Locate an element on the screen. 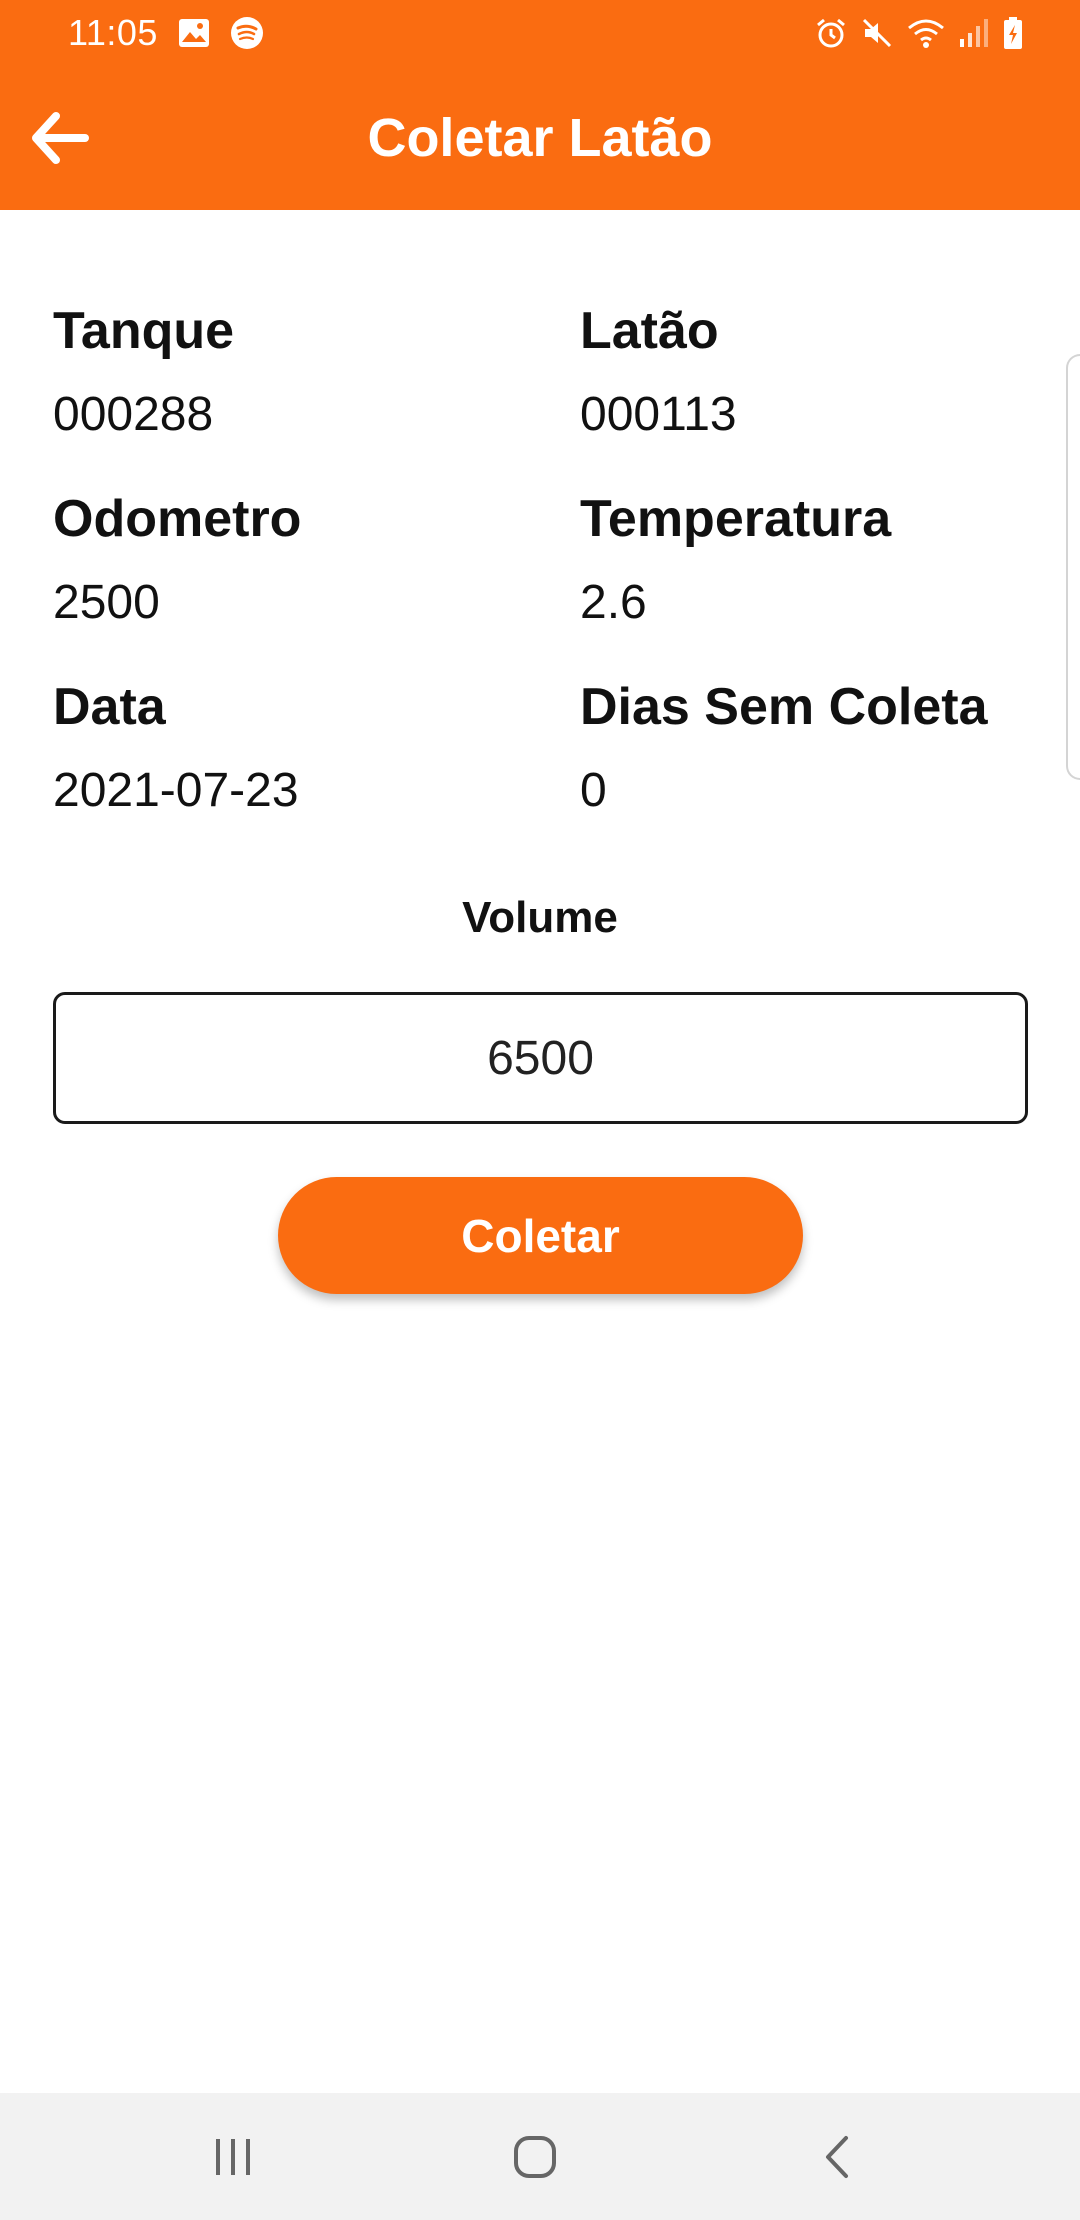 This screenshot has height=2220, width=1080. recent-apps-icon is located at coordinates (233, 2156).